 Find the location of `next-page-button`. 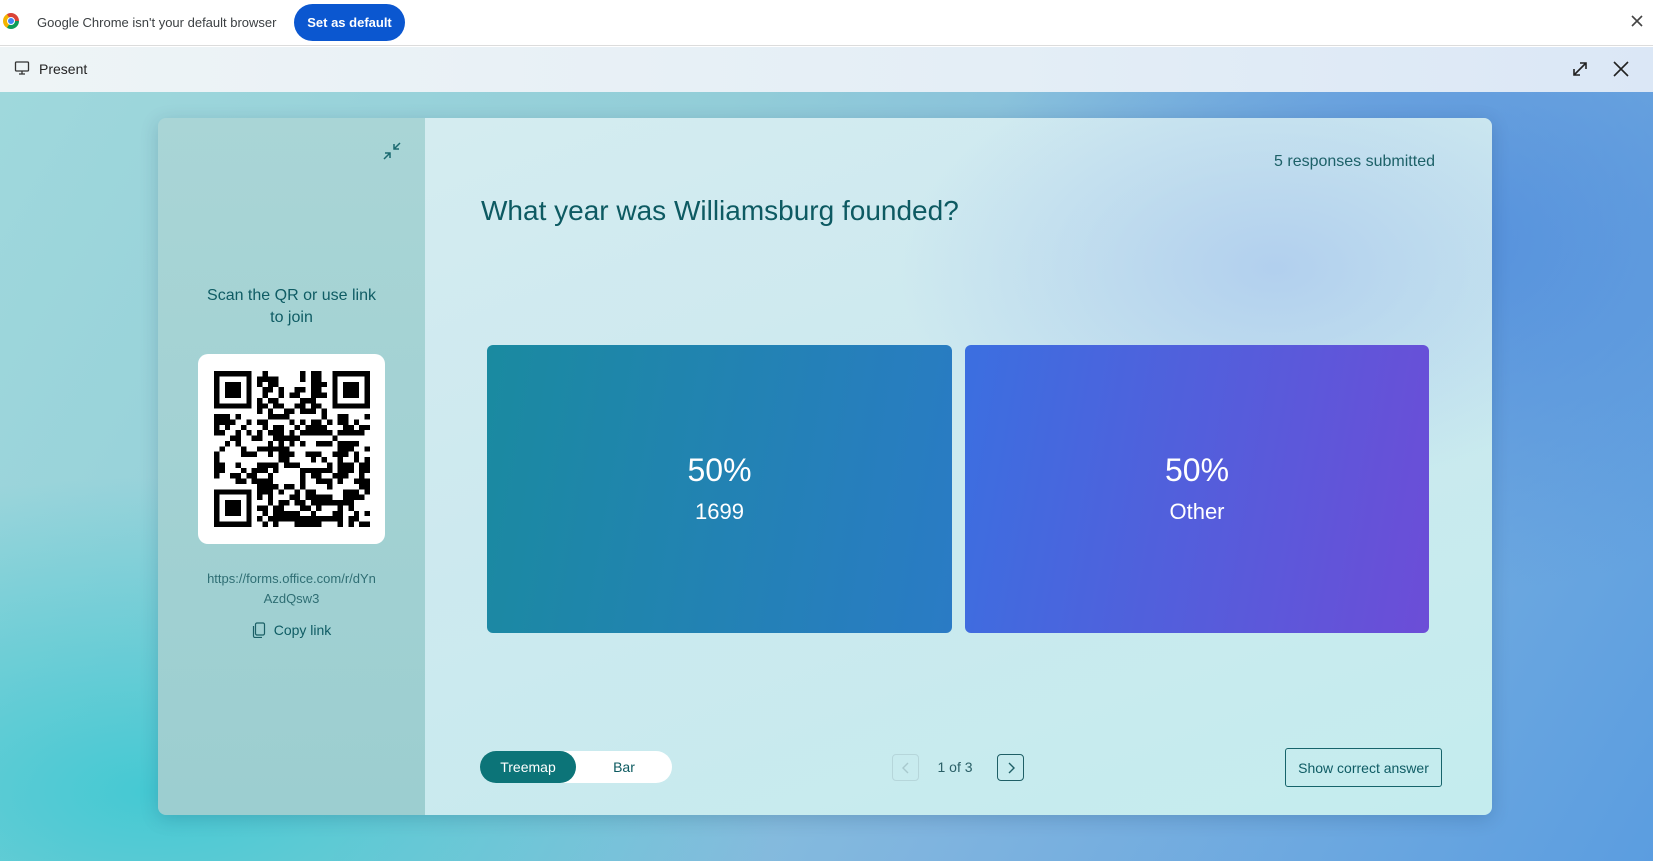

next-page-button is located at coordinates (1010, 767).